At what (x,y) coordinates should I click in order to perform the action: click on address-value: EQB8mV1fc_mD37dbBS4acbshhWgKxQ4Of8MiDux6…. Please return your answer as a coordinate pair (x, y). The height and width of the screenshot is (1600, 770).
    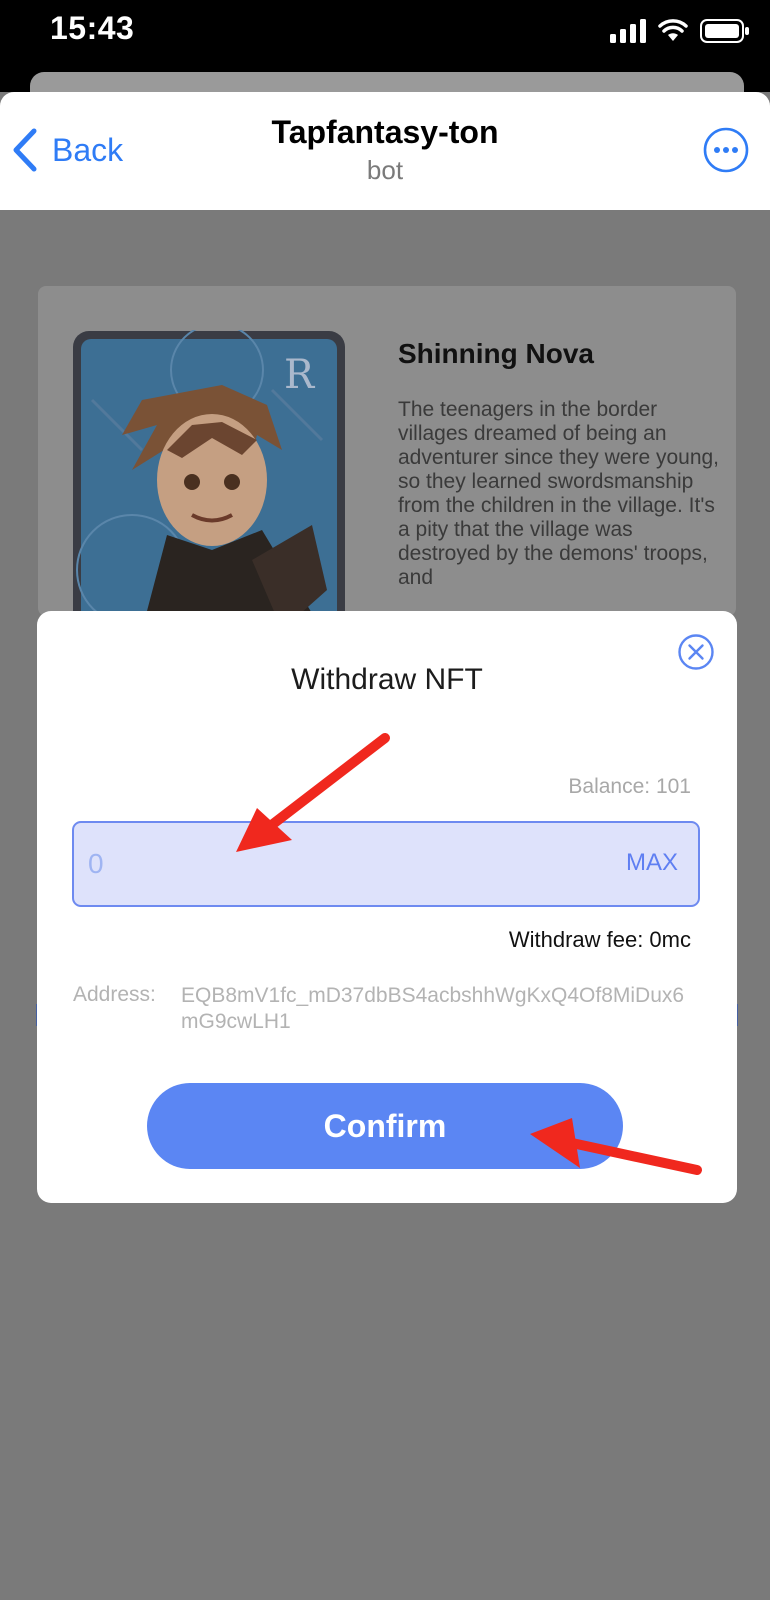
    Looking at the image, I should click on (433, 1008).